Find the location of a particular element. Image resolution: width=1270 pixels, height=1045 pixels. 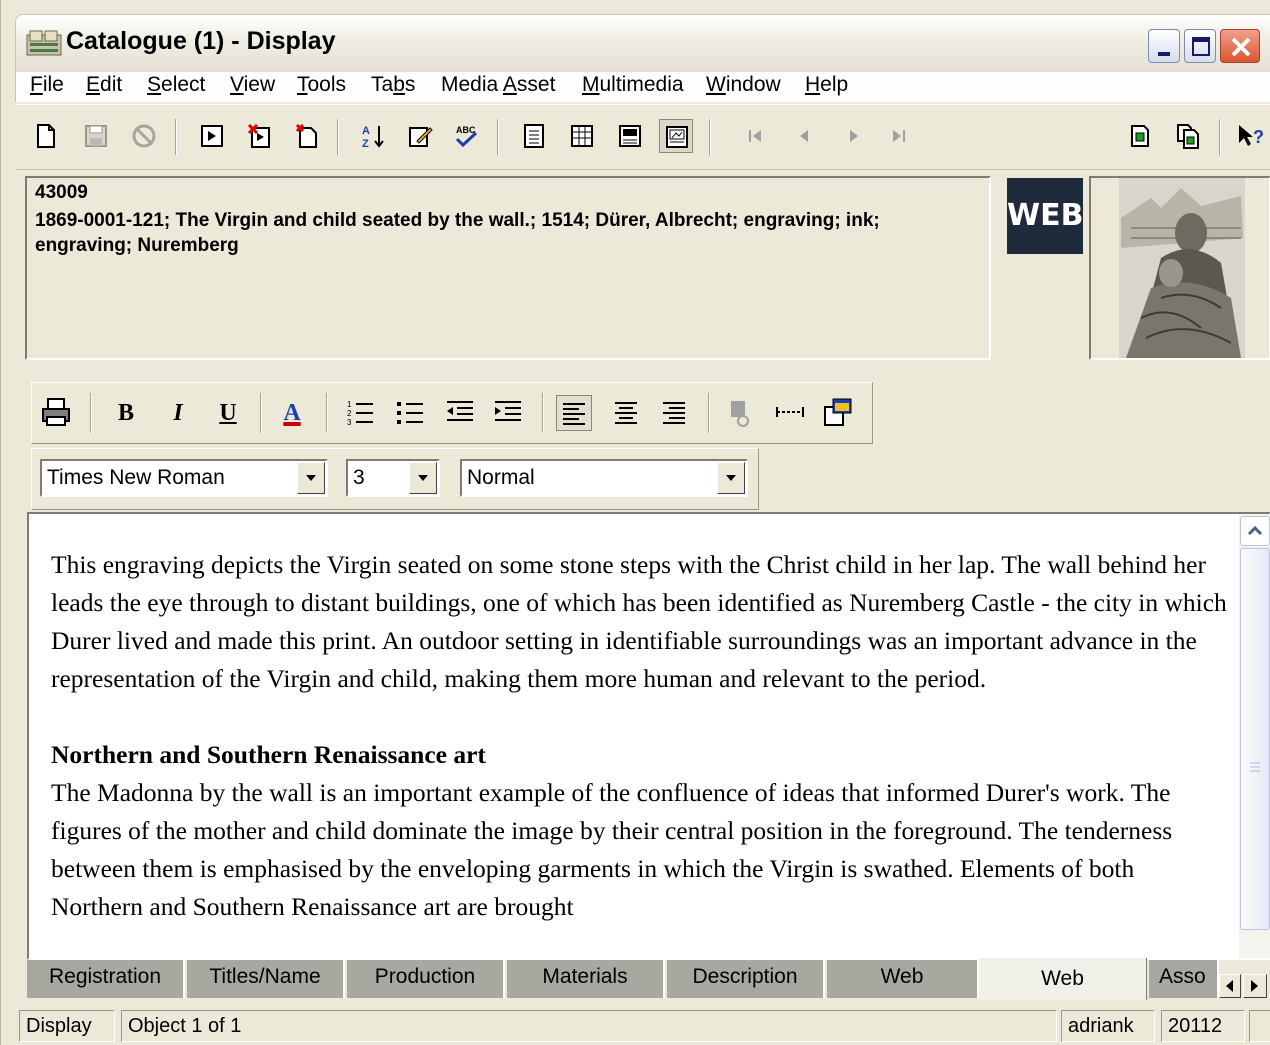

font-family-dropdown-button is located at coordinates (311, 478).